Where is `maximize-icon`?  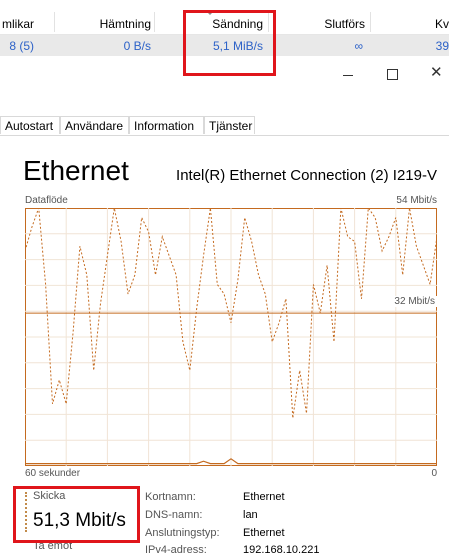 maximize-icon is located at coordinates (392, 74).